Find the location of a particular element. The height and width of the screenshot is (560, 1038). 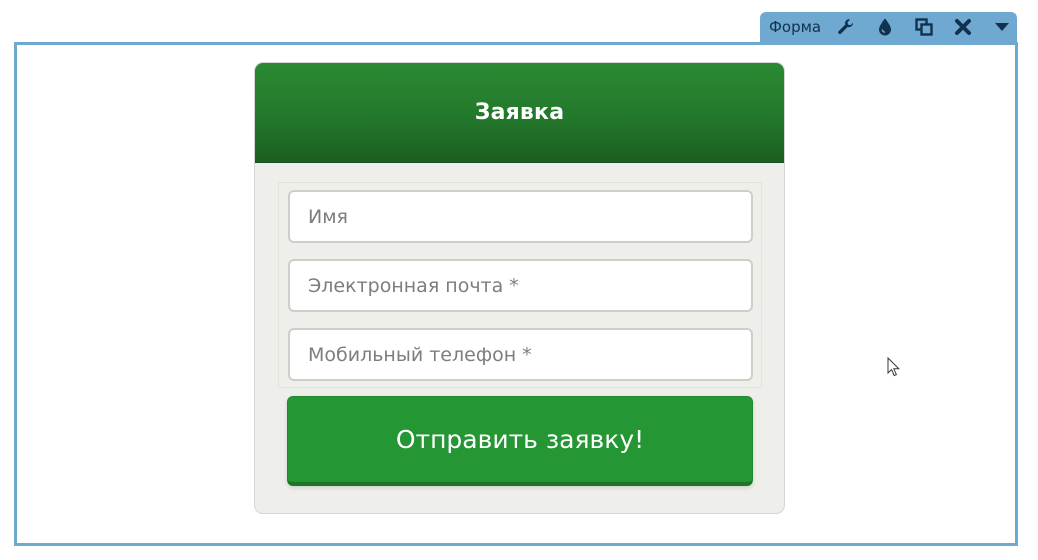

name-field is located at coordinates (520, 216).